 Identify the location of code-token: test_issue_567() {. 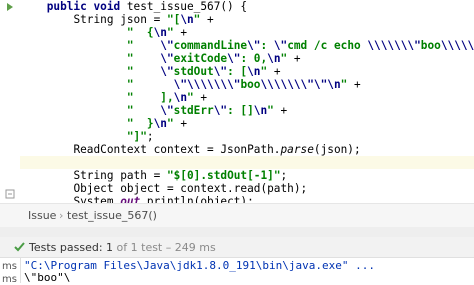
(187, 6).